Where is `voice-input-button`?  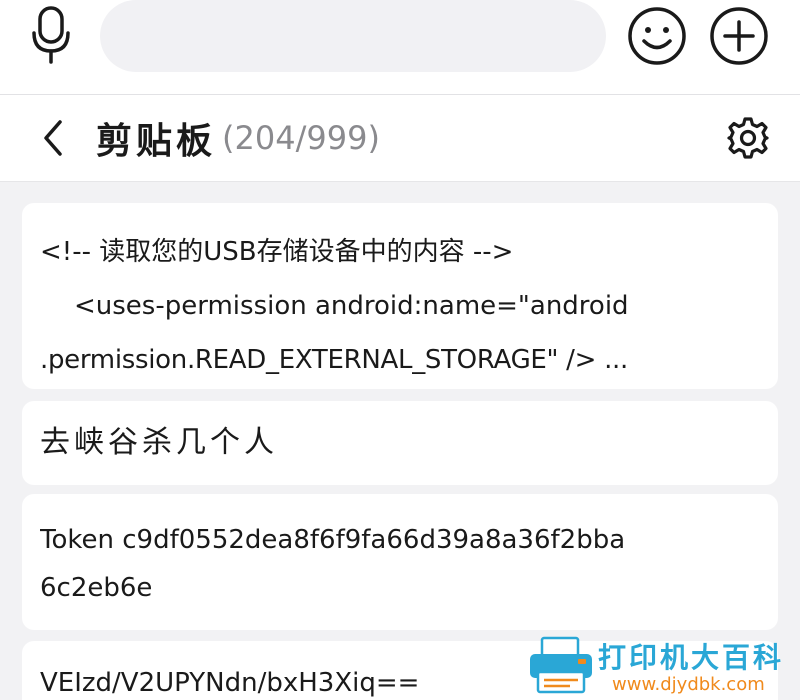 voice-input-button is located at coordinates (51, 35).